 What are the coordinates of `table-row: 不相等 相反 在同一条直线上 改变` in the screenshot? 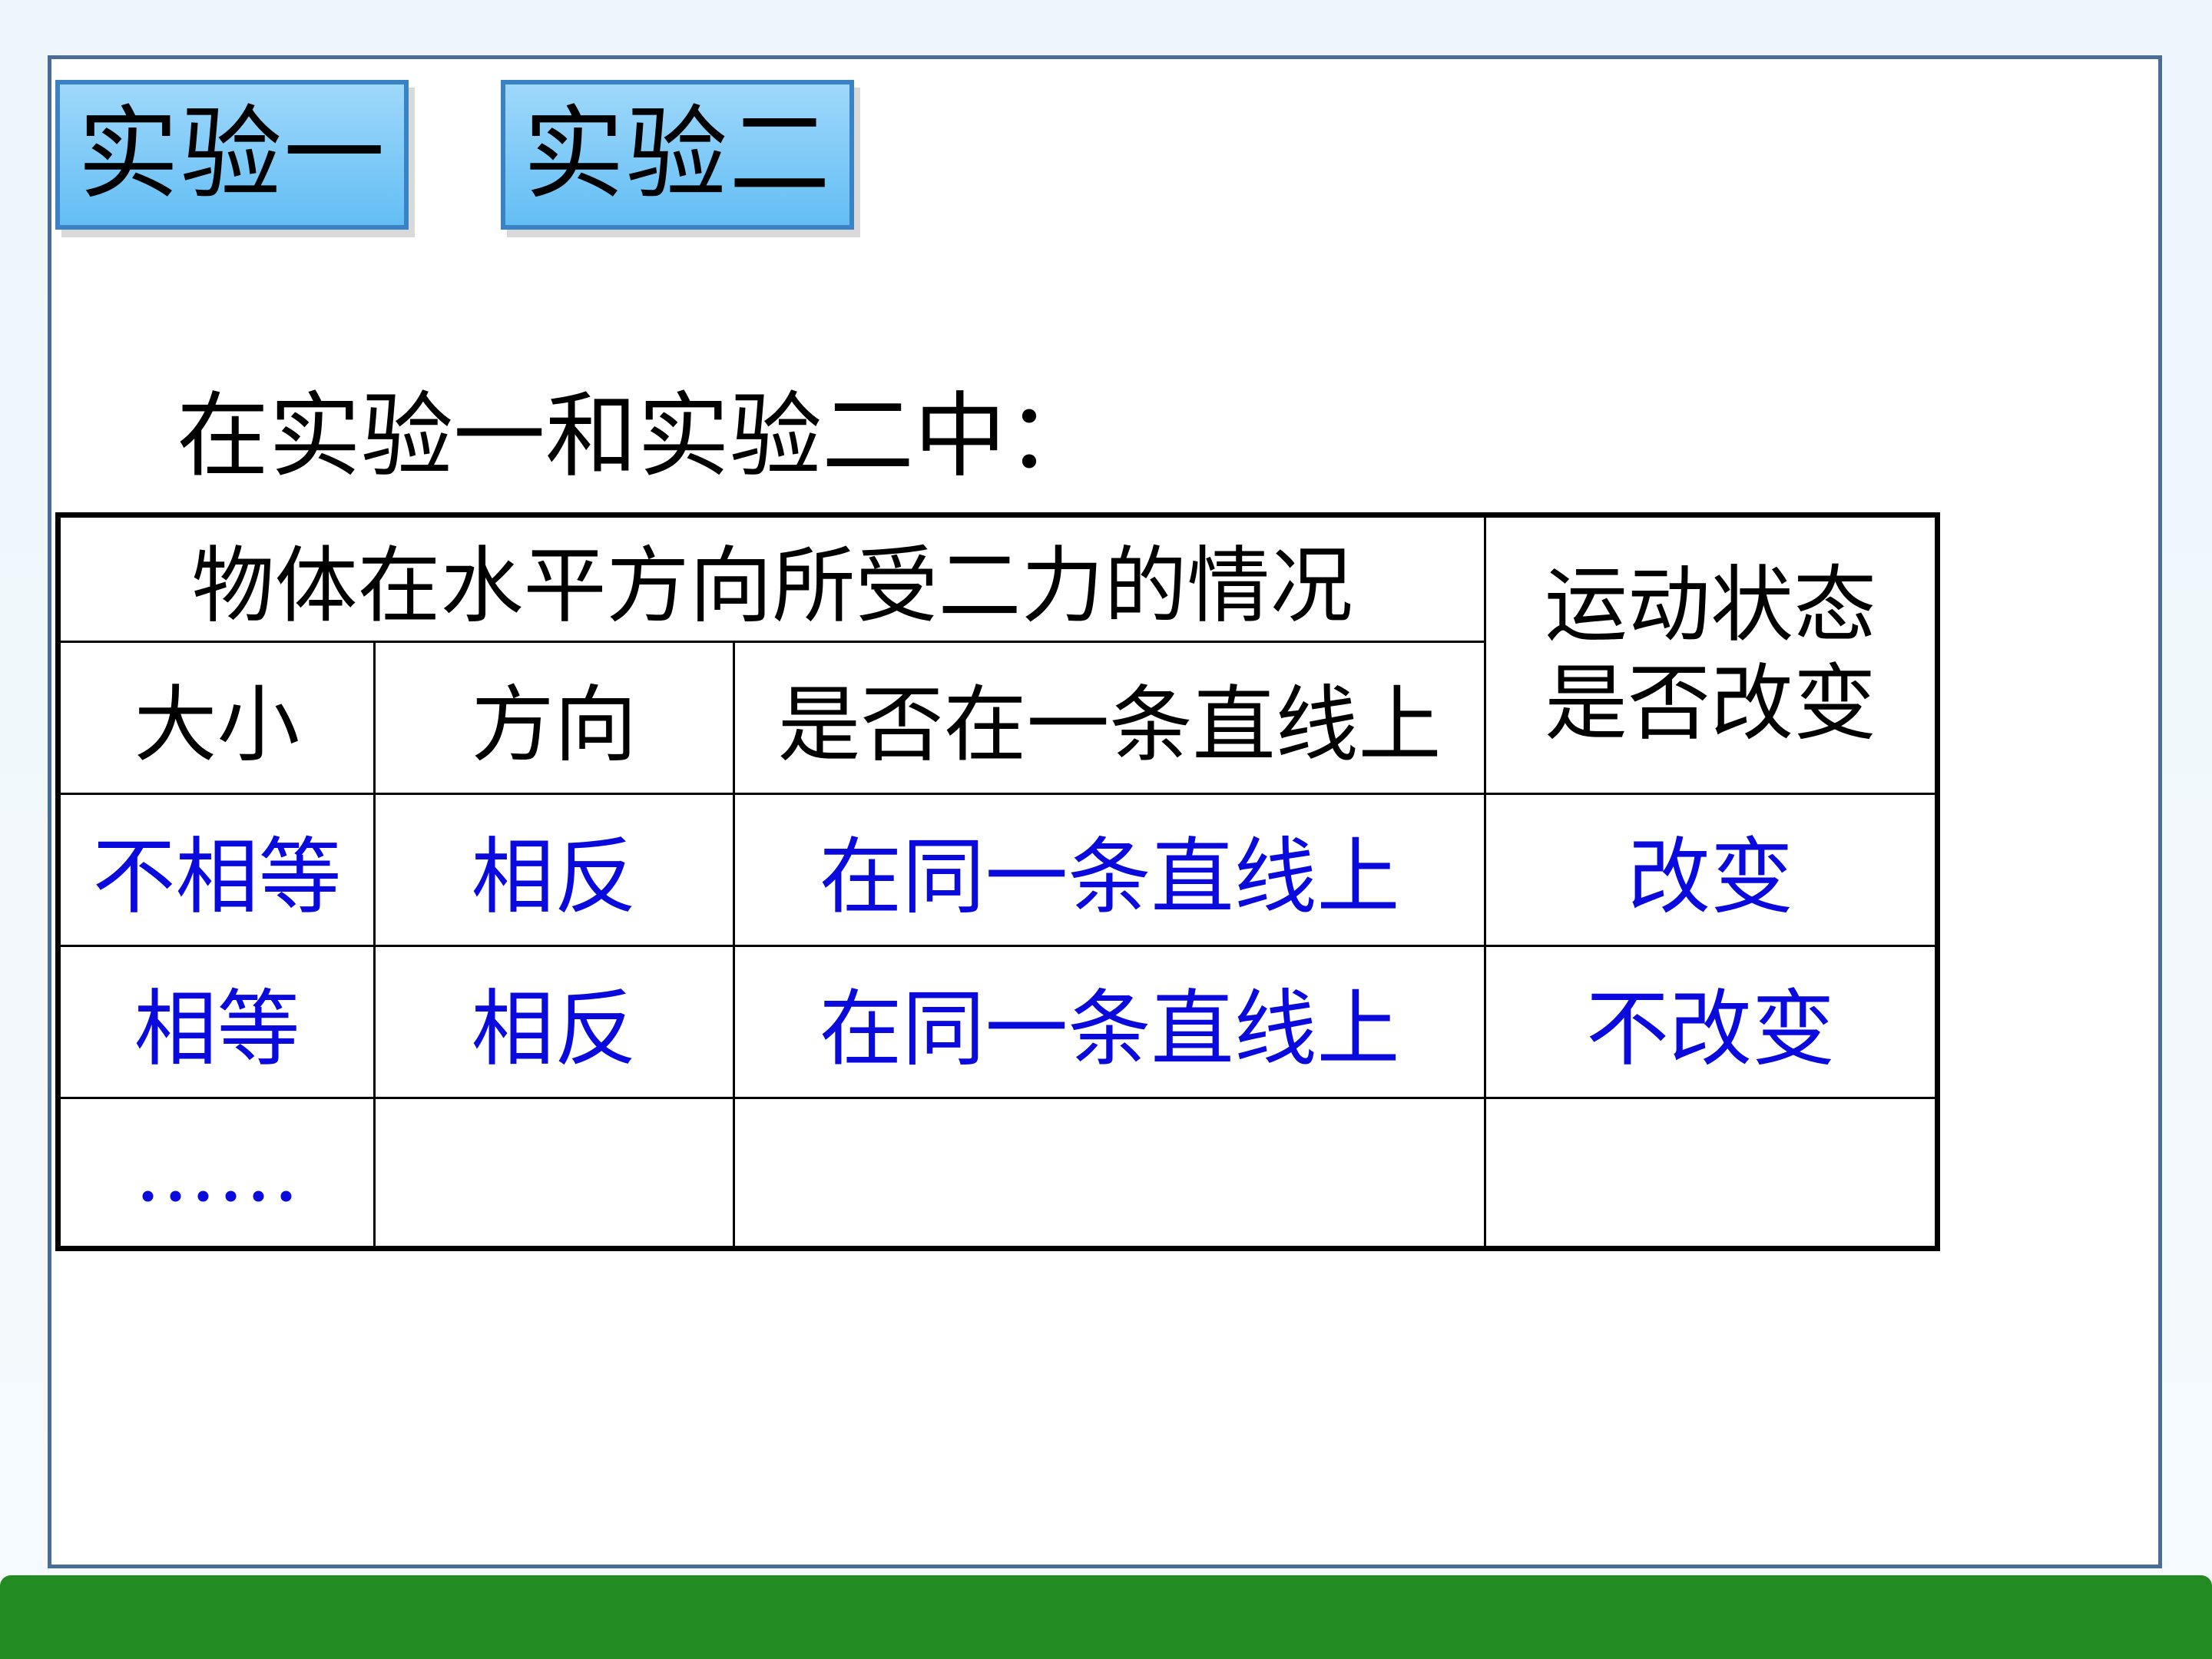 It's located at (998, 870).